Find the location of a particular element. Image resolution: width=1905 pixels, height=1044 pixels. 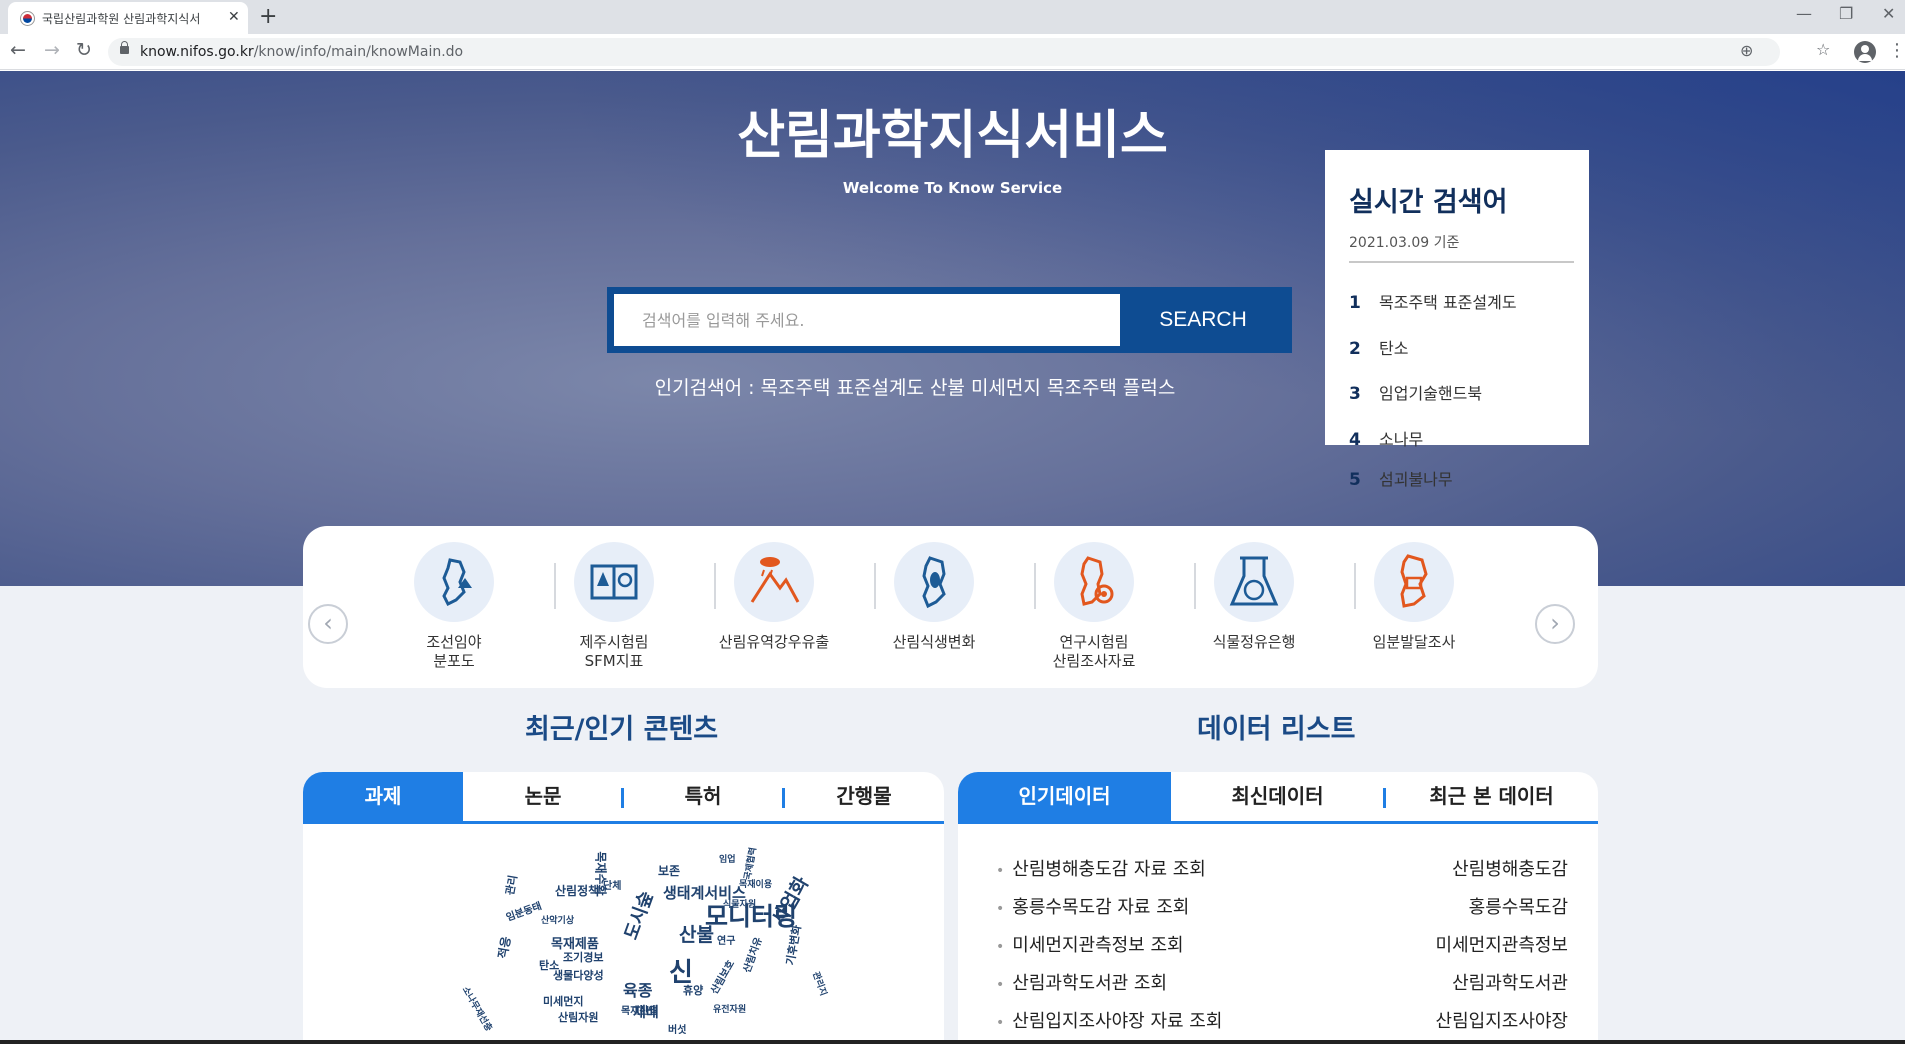

cloud-word: 소나무재선충 is located at coordinates (478, 1008).